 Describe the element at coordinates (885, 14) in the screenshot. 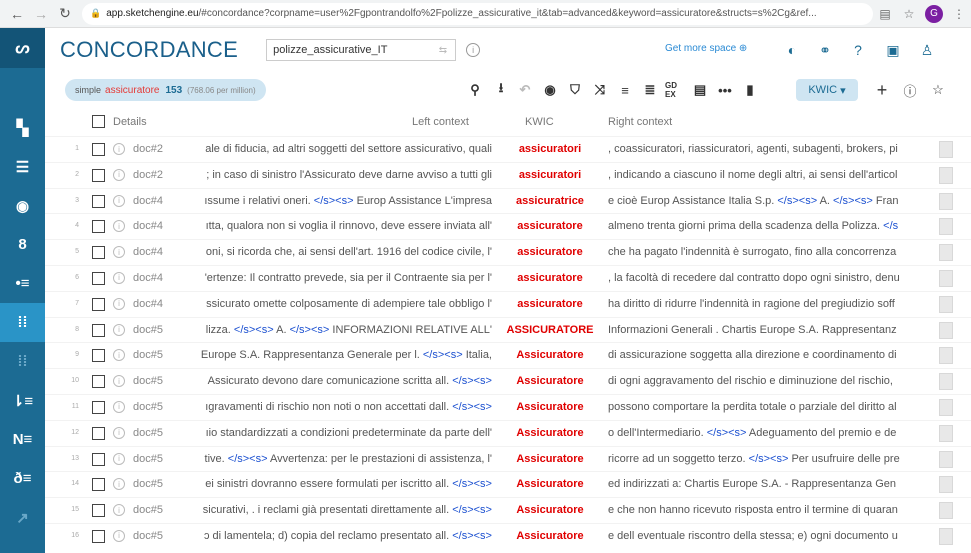

I see `extension-icon: ▤` at that location.